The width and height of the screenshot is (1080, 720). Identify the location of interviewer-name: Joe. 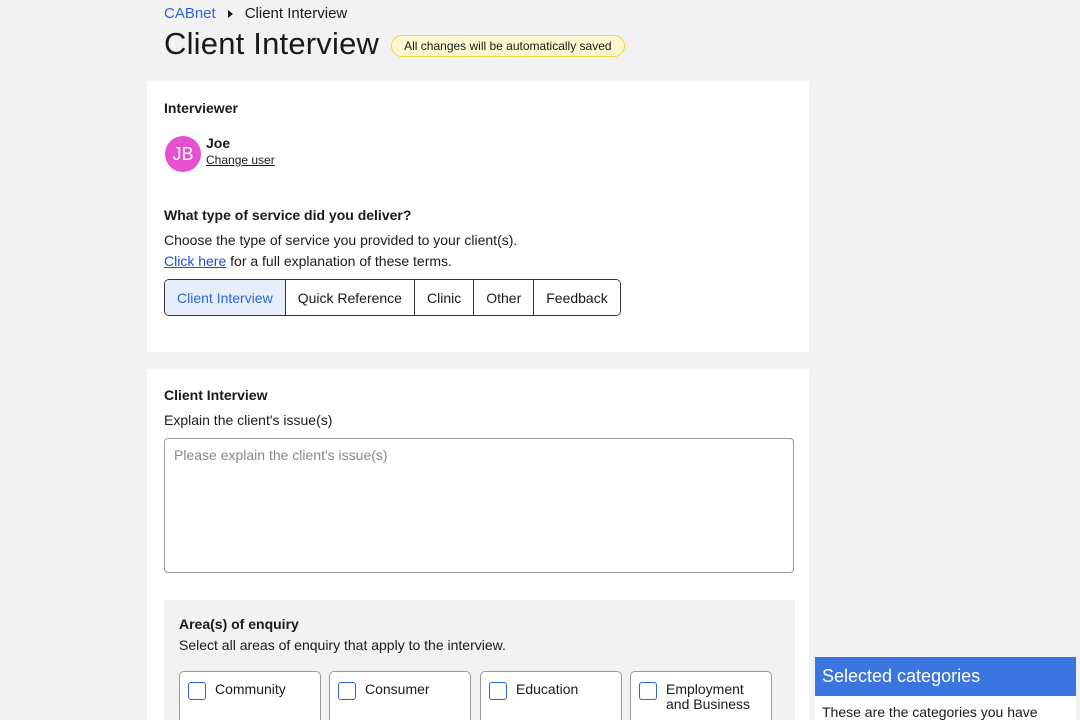
(218, 143).